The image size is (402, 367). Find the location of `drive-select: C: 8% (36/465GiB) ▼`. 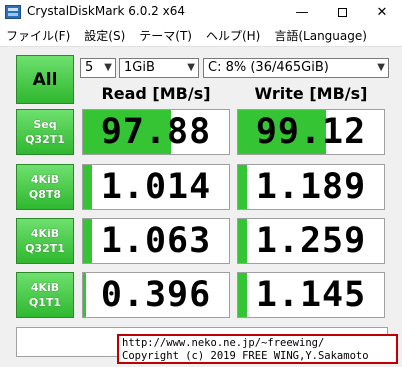

drive-select: C: 8% (36/465GiB) ▼ is located at coordinates (296, 68).